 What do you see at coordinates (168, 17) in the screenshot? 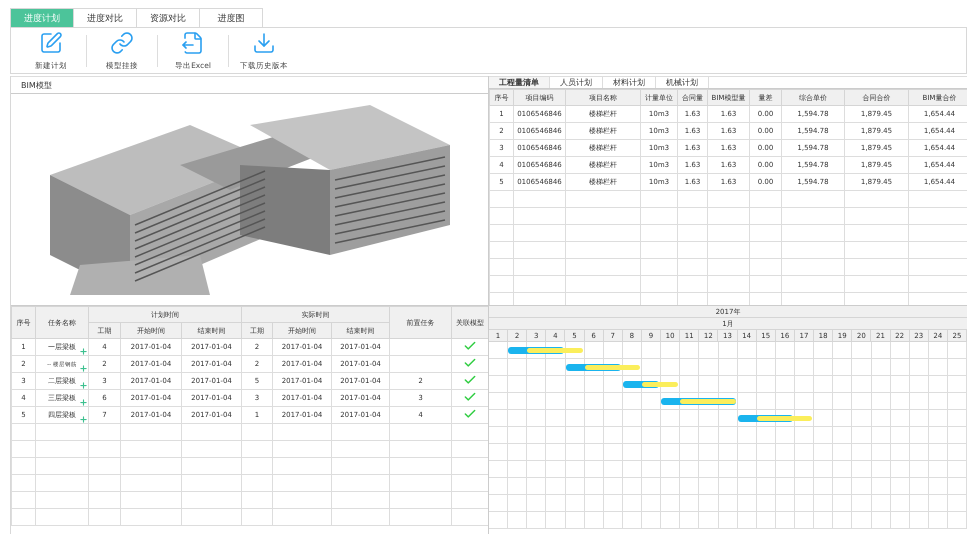
I see `tab: 资源对比` at bounding box center [168, 17].